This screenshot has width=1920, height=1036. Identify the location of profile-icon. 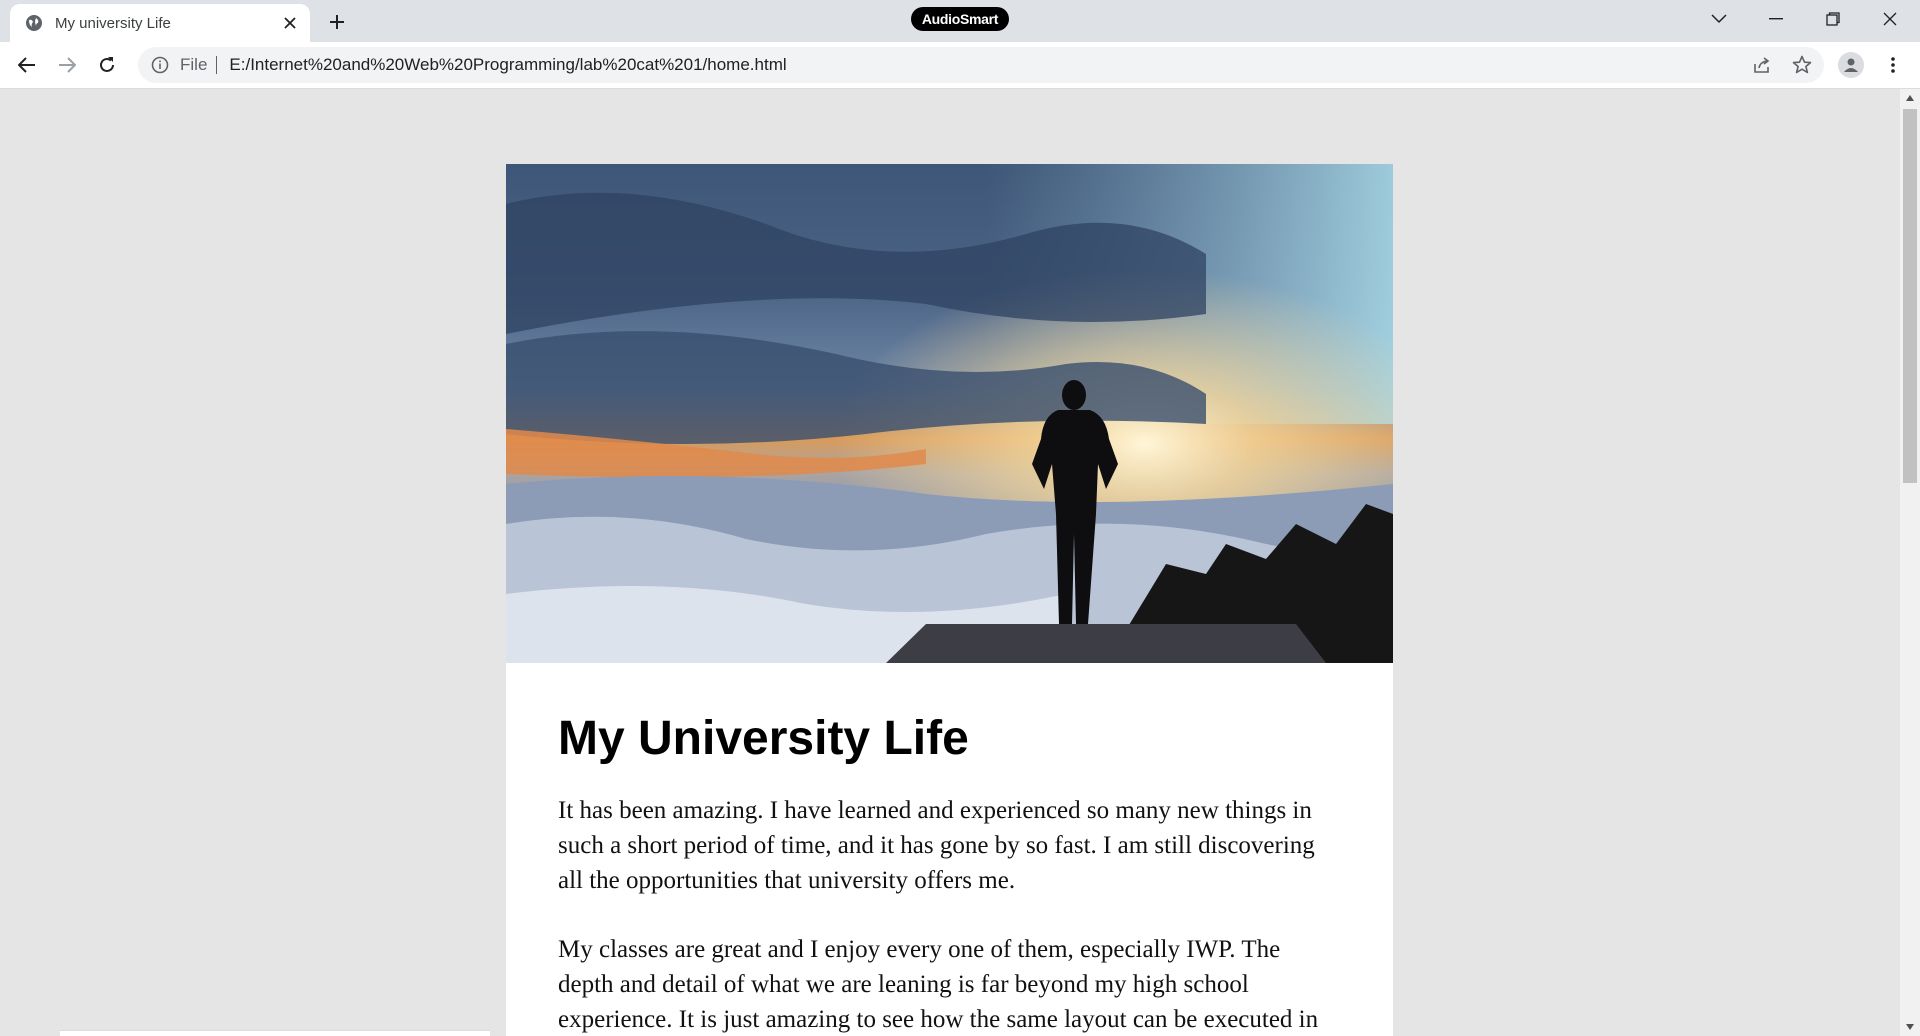
(1851, 65).